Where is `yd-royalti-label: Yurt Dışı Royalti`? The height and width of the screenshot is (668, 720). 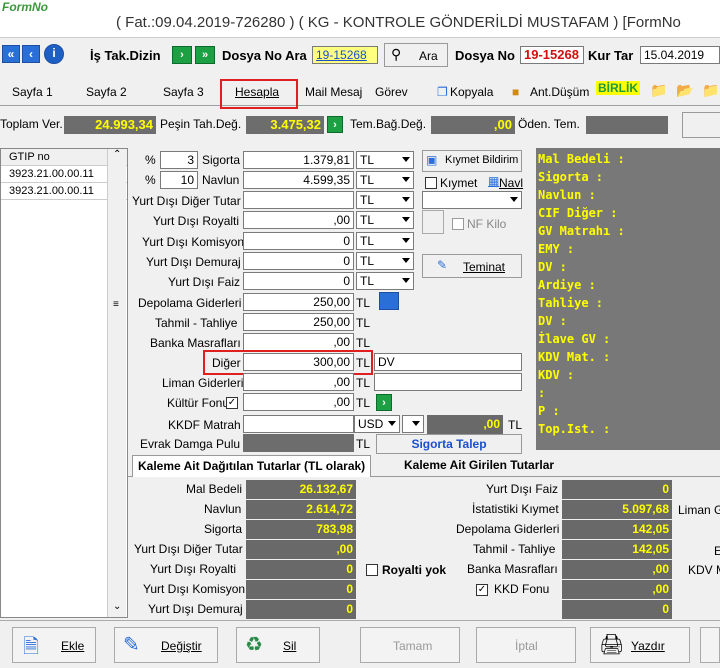 yd-royalti-label: Yurt Dışı Royalti is located at coordinates (196, 221).